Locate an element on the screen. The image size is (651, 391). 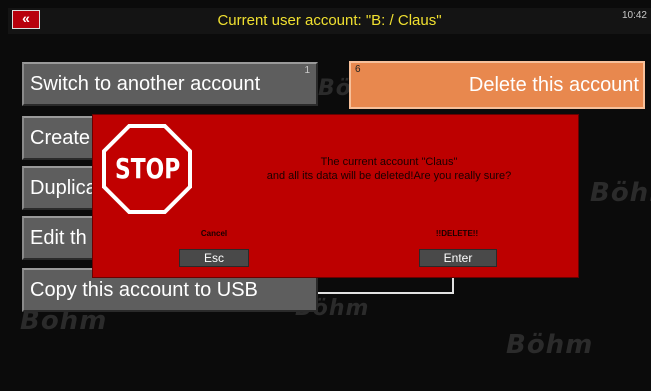
button-label: Edit th is located at coordinates (58, 238).